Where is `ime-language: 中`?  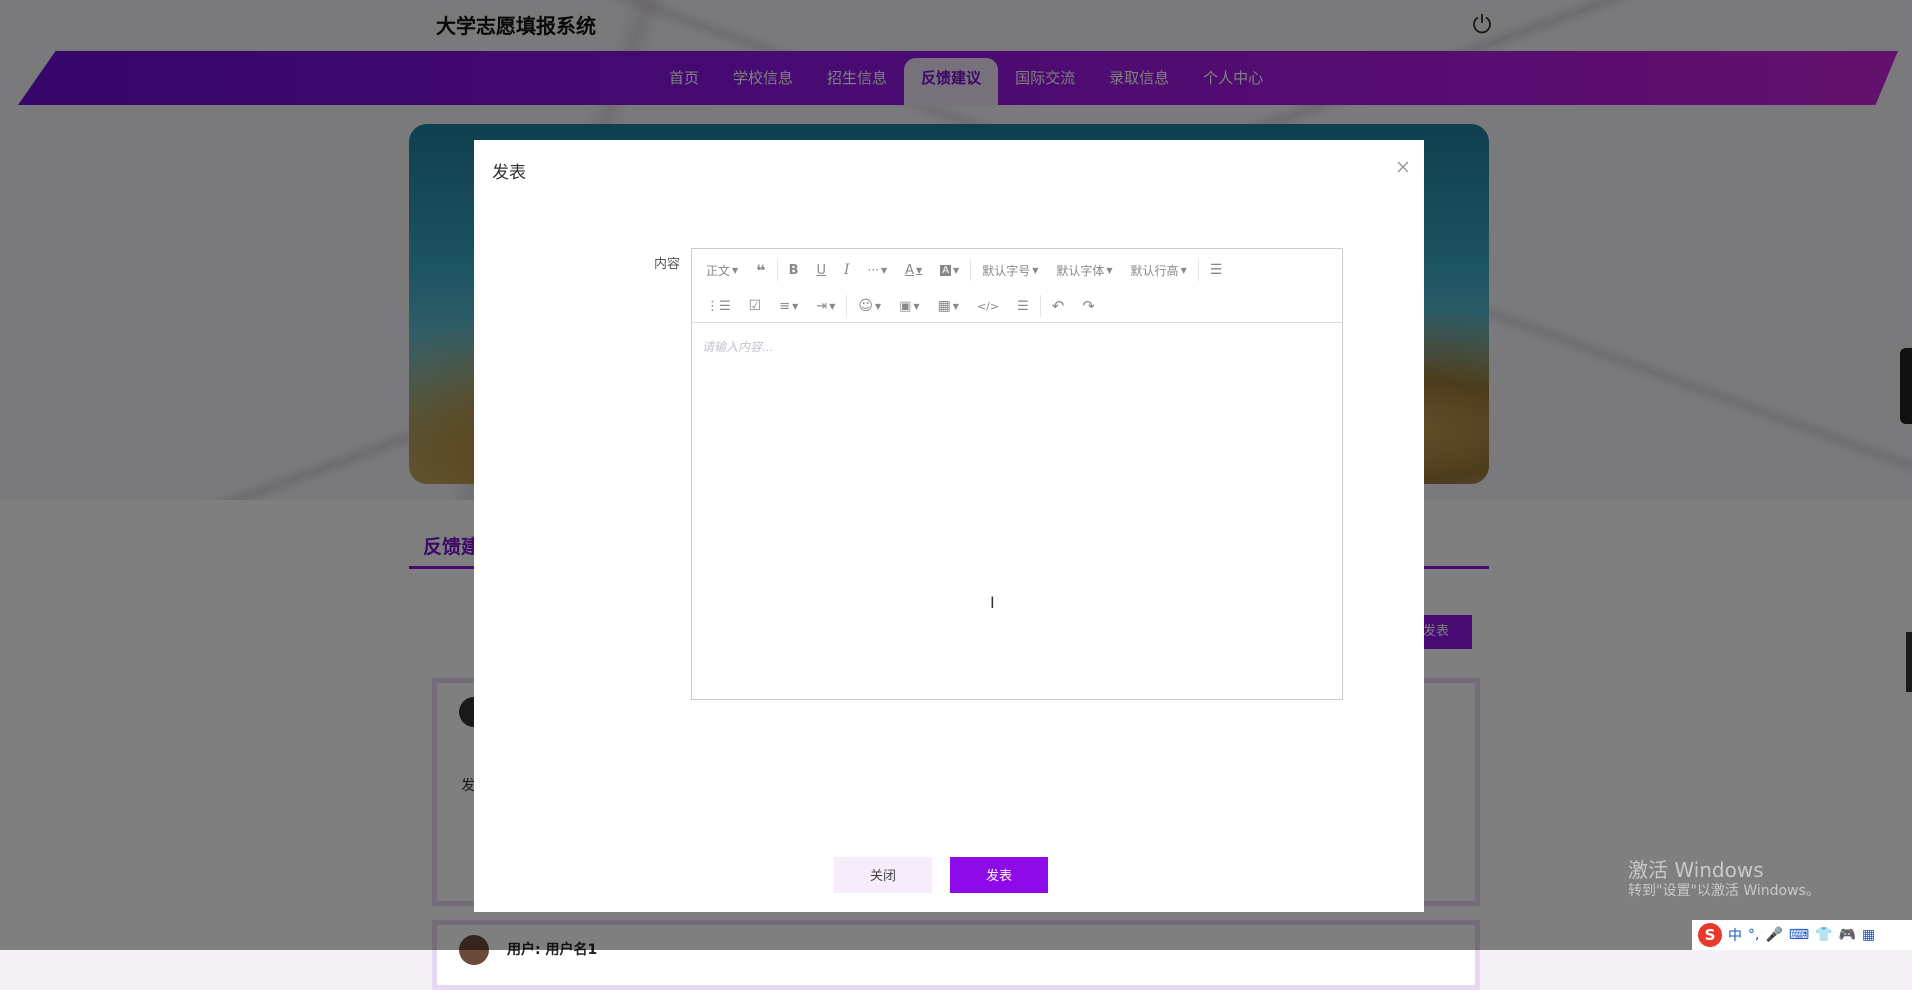
ime-language: 中 is located at coordinates (1735, 935).